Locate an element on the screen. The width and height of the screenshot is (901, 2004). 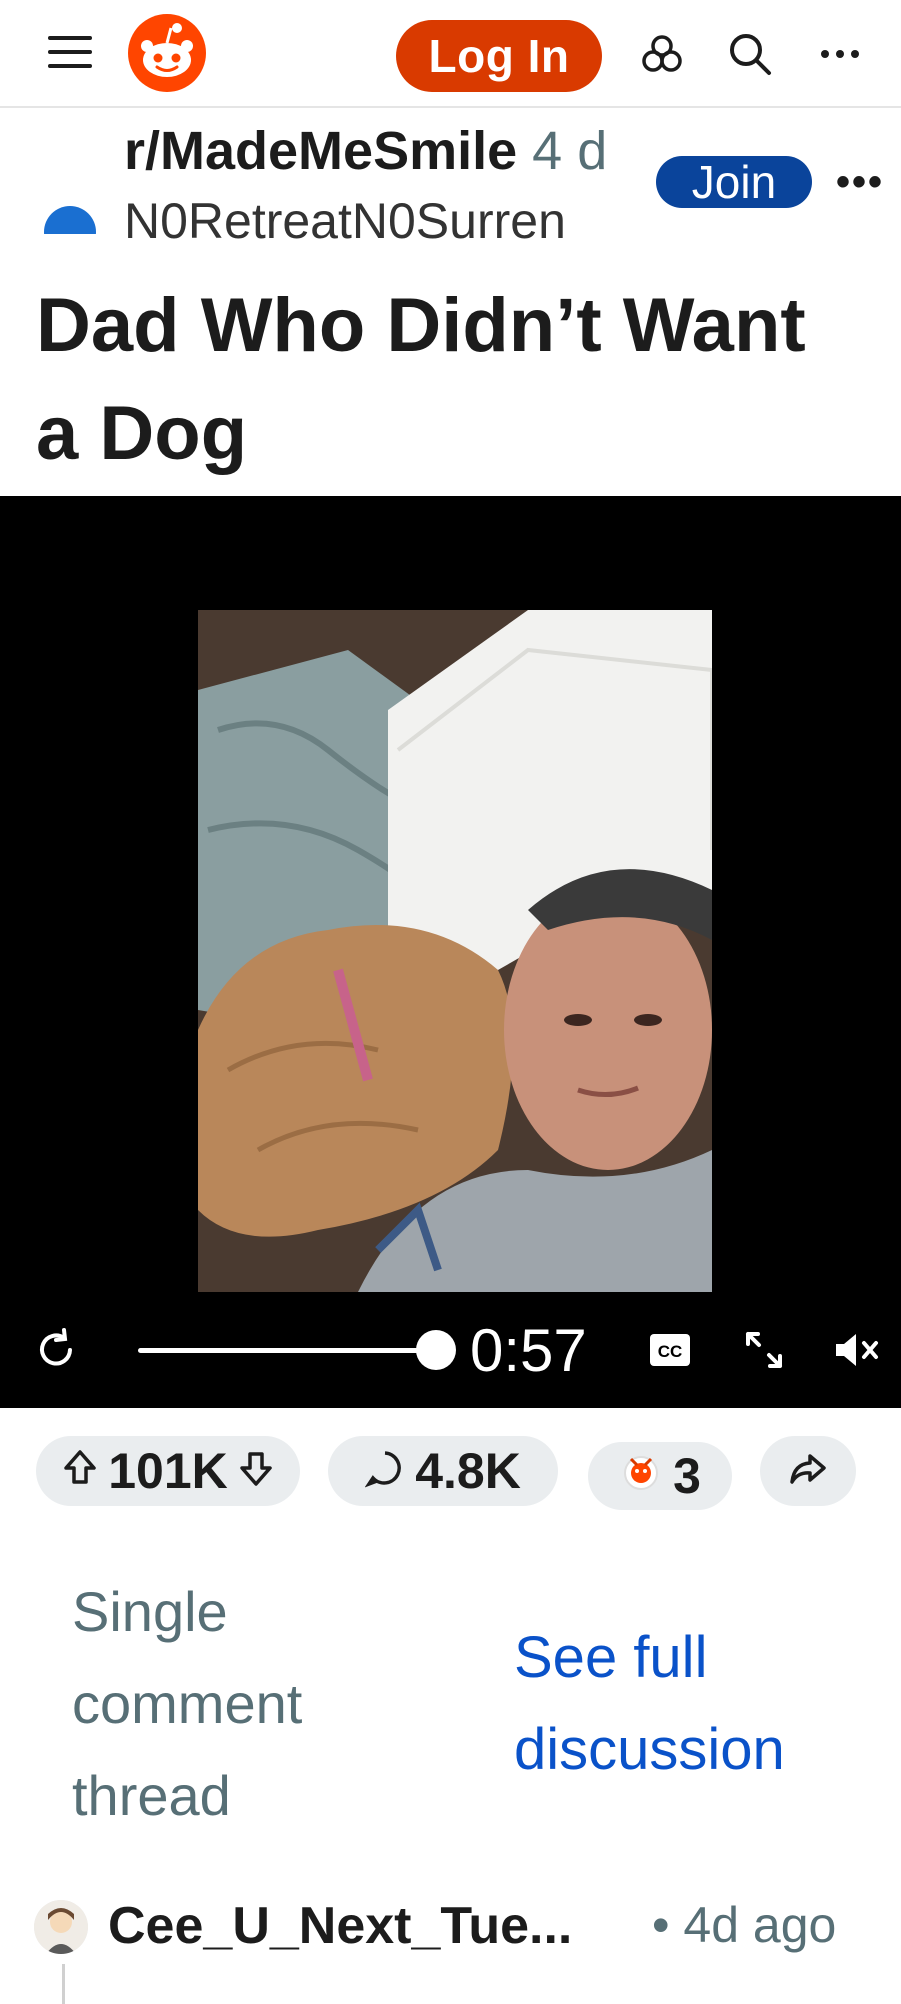
video-progress-handle is located at coordinates (436, 1350).